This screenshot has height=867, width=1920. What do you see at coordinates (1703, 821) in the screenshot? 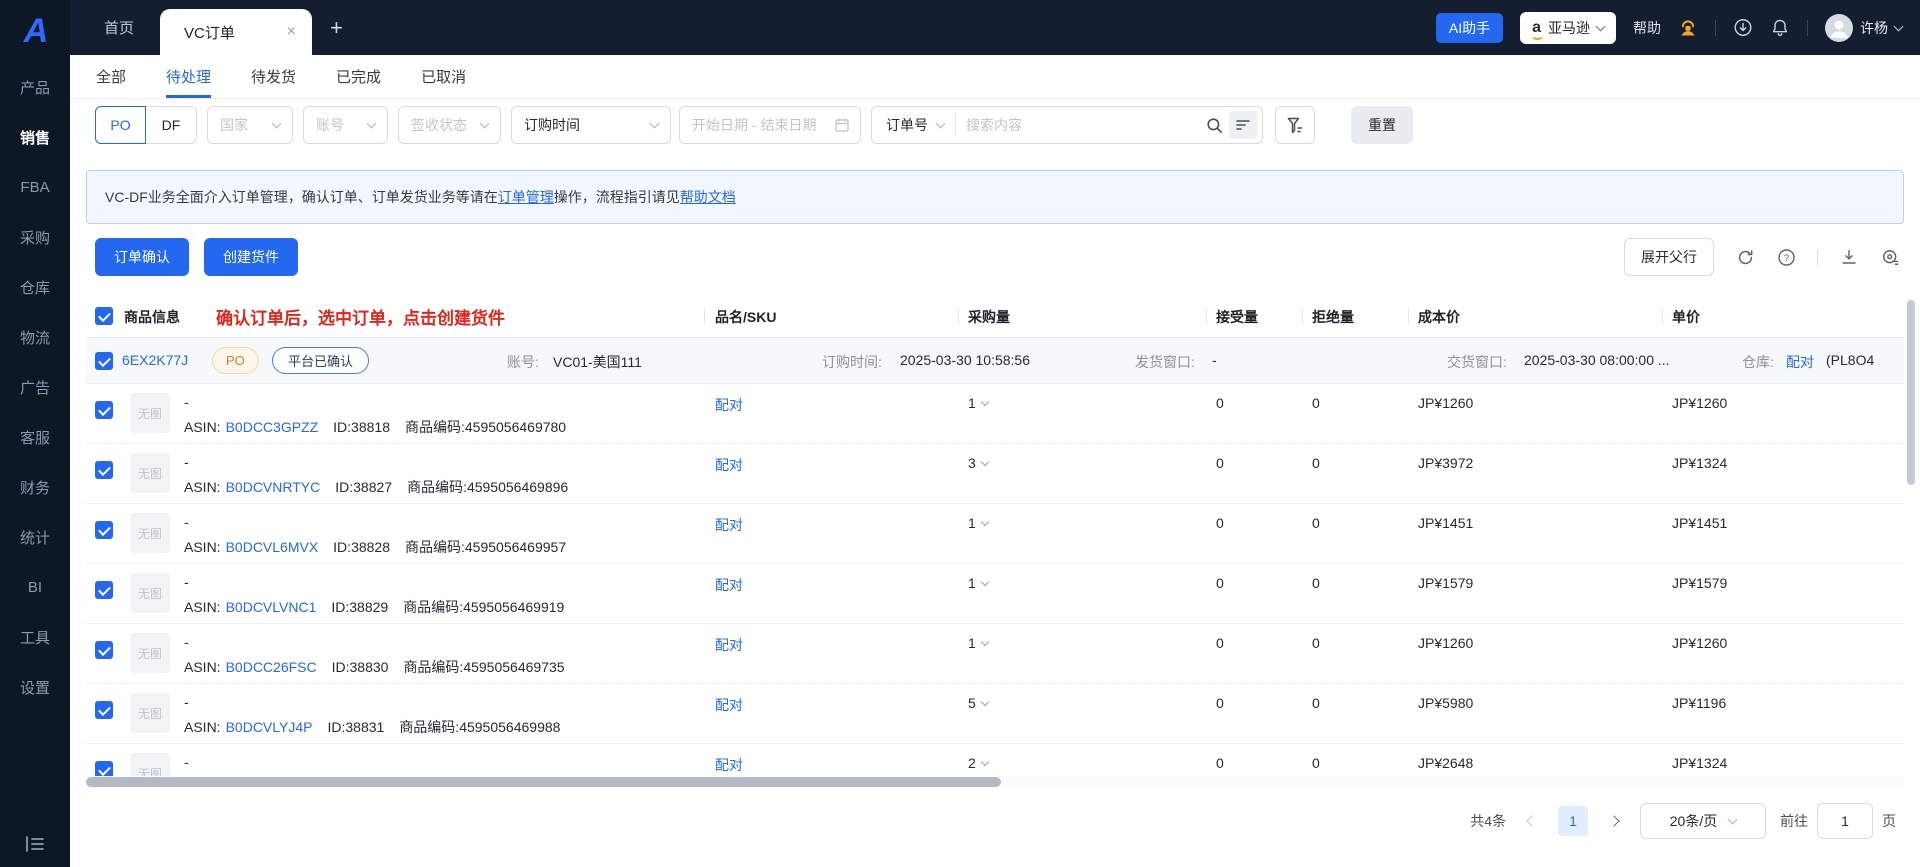
I see `page-size-select: 20条/页` at bounding box center [1703, 821].